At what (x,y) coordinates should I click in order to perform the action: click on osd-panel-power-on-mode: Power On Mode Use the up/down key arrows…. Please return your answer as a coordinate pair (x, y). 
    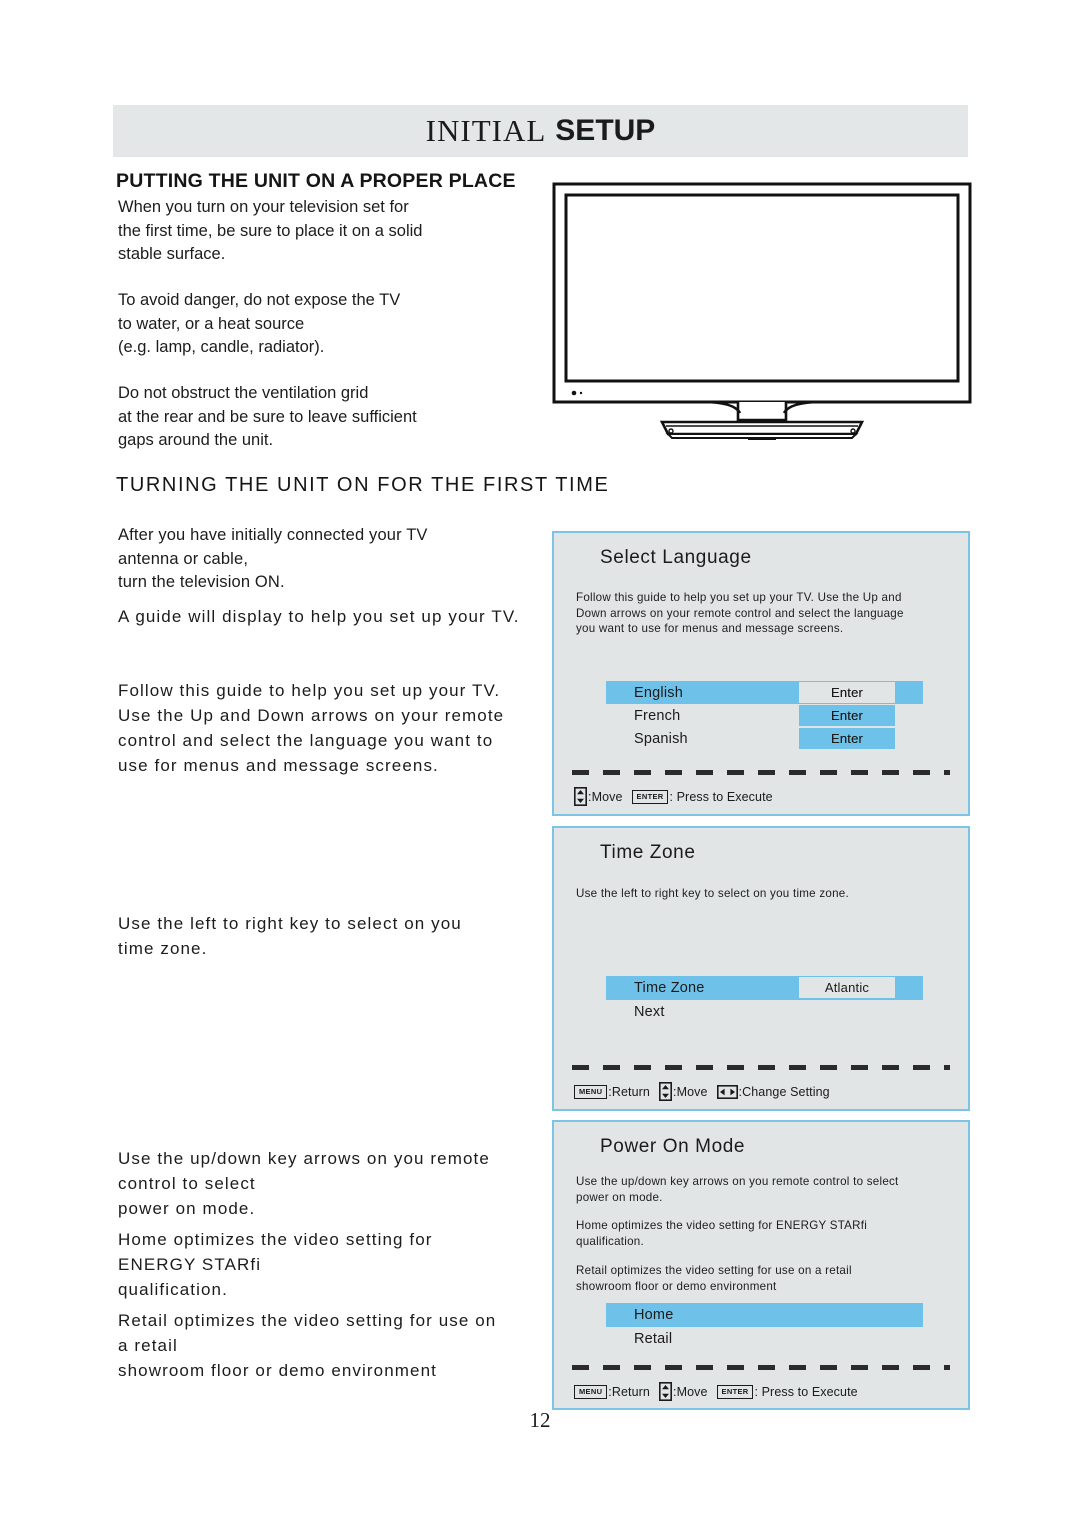
    Looking at the image, I should click on (761, 1265).